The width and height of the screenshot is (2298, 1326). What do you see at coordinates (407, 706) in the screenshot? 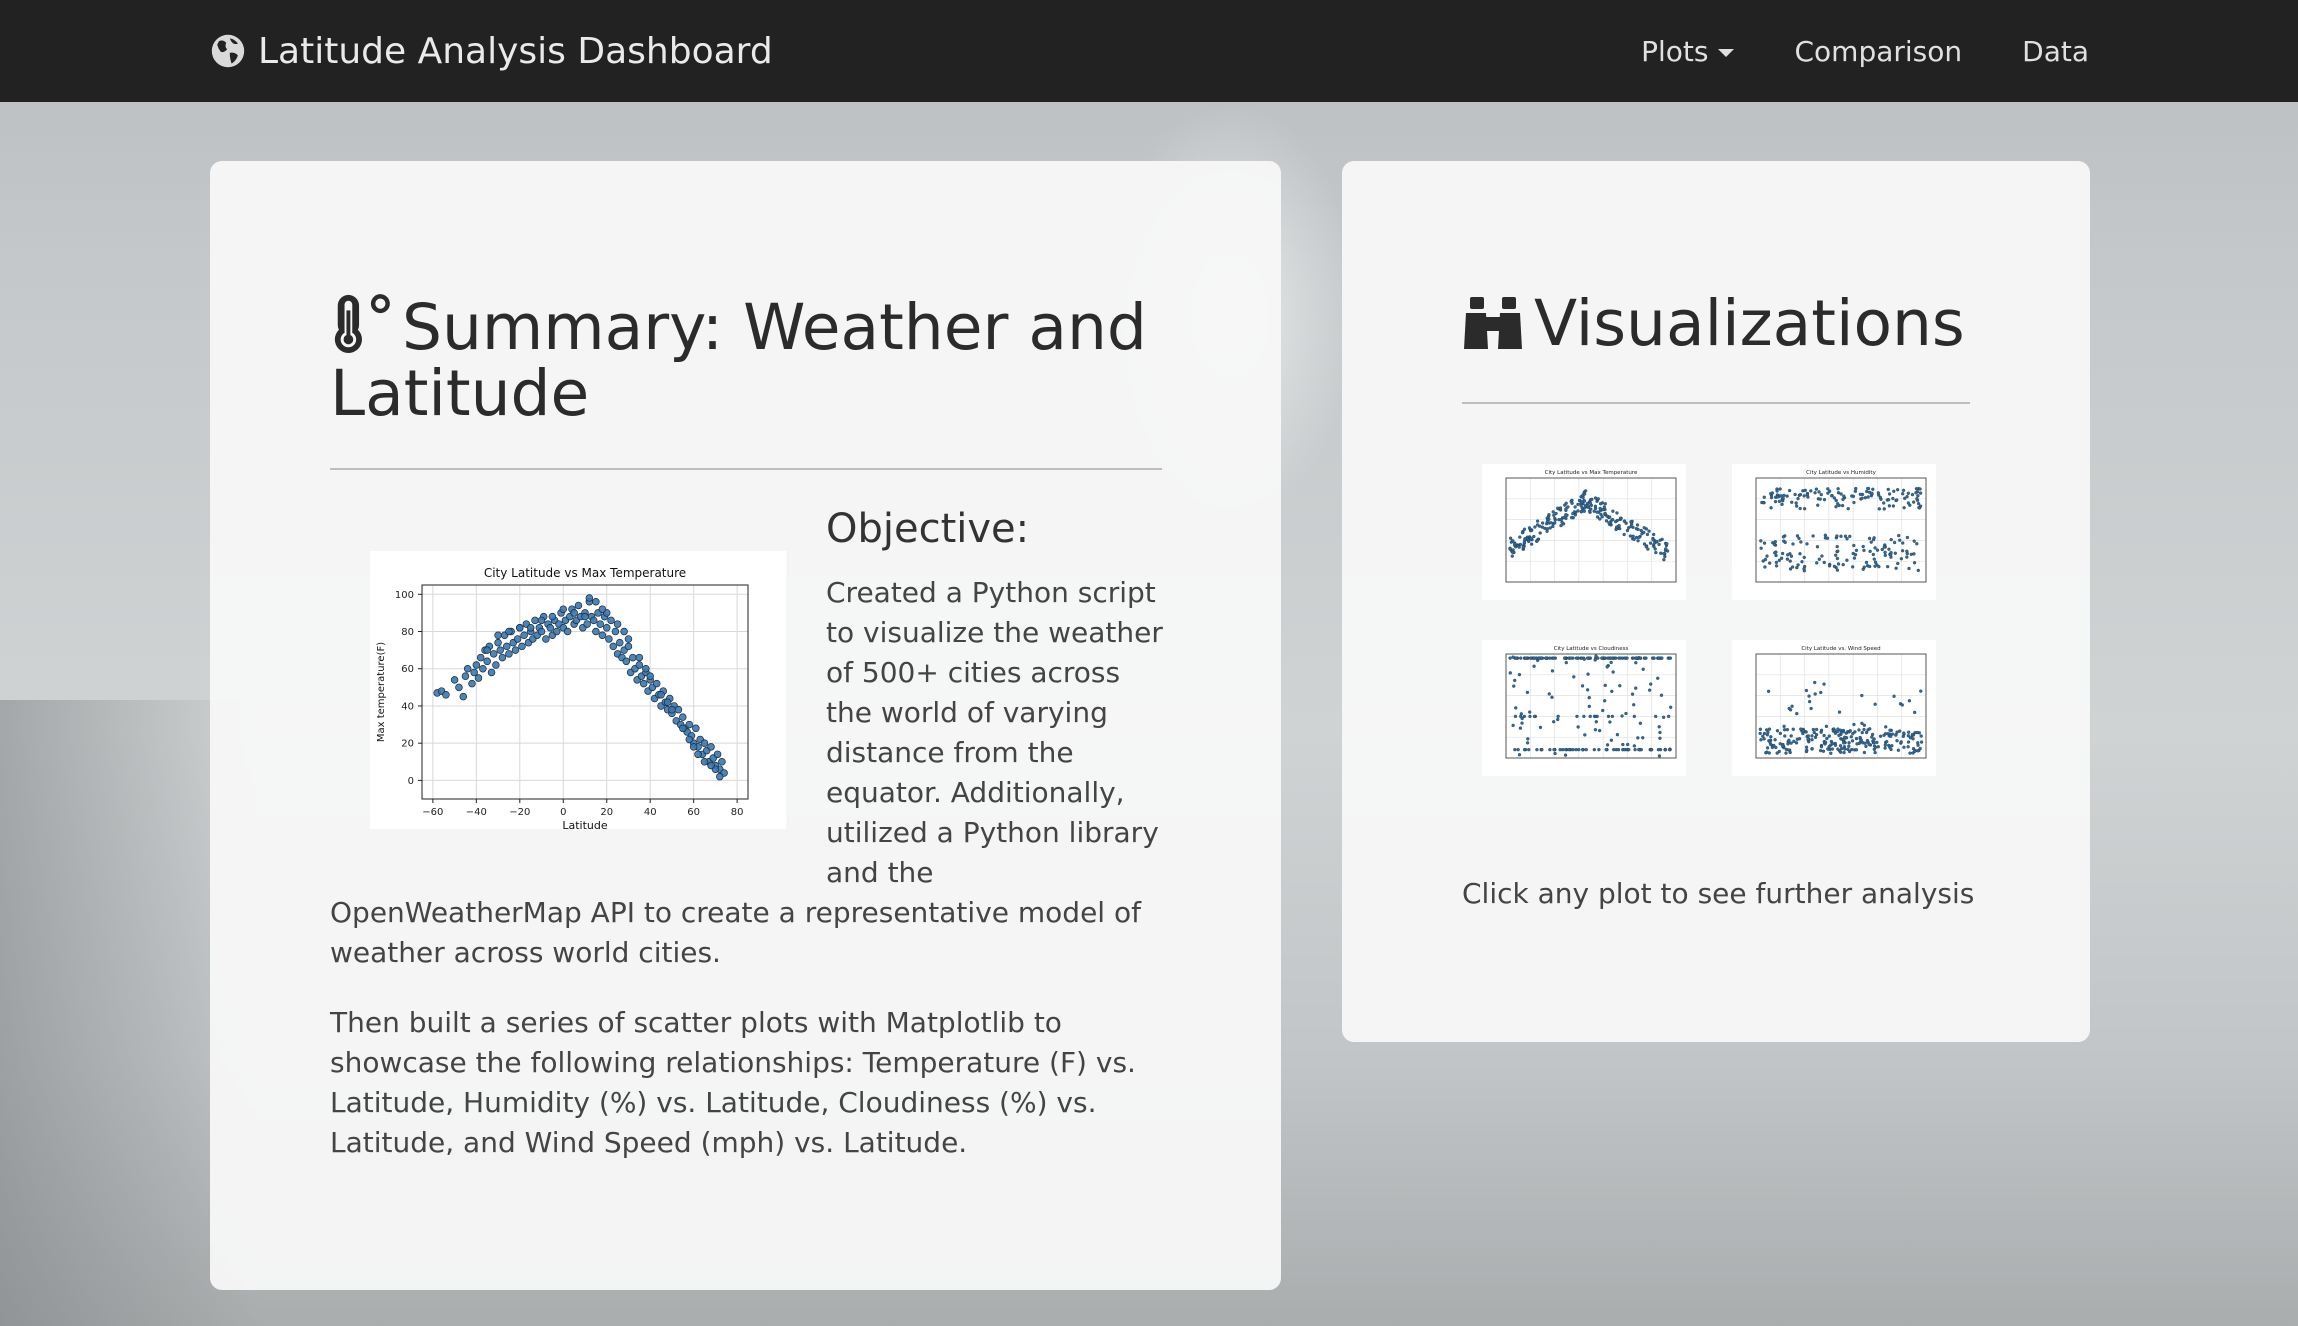
I see `y-tick-label: 40` at bounding box center [407, 706].